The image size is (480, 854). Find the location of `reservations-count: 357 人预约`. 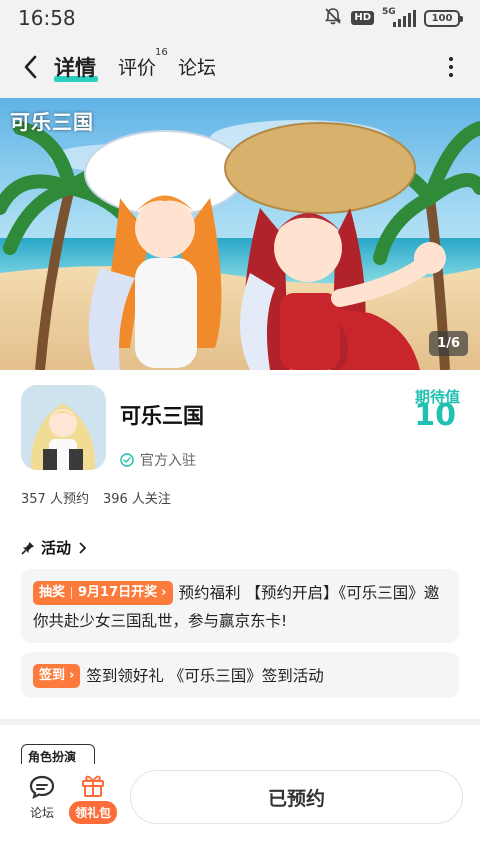

reservations-count: 357 人预约 is located at coordinates (55, 499).